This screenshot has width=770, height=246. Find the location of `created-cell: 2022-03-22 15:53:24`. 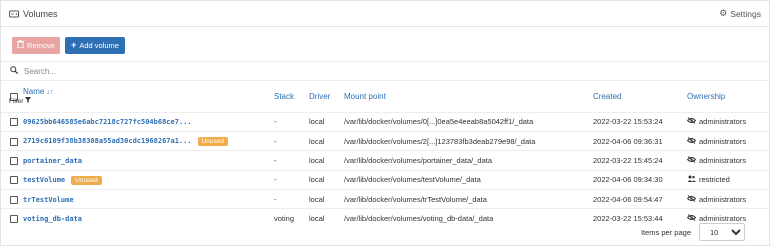

created-cell: 2022-03-22 15:53:24 is located at coordinates (628, 122).